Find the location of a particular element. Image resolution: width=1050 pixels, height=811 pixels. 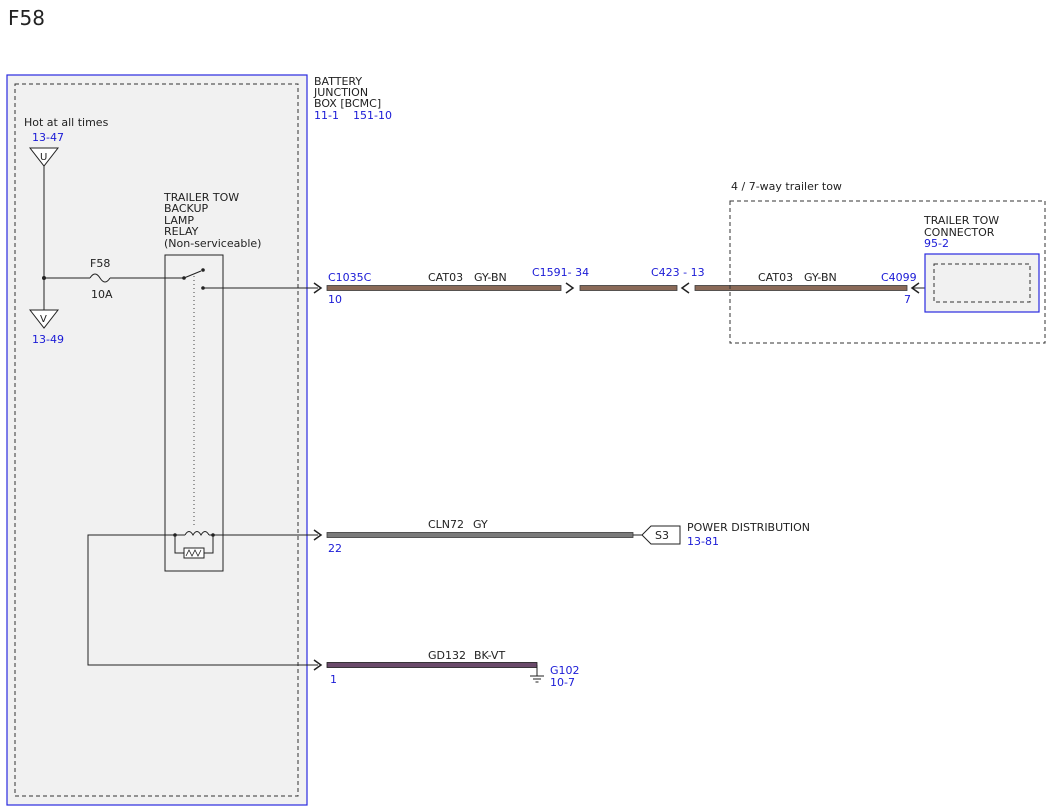

wire-cln72-label: CLN72 is located at coordinates (446, 524).